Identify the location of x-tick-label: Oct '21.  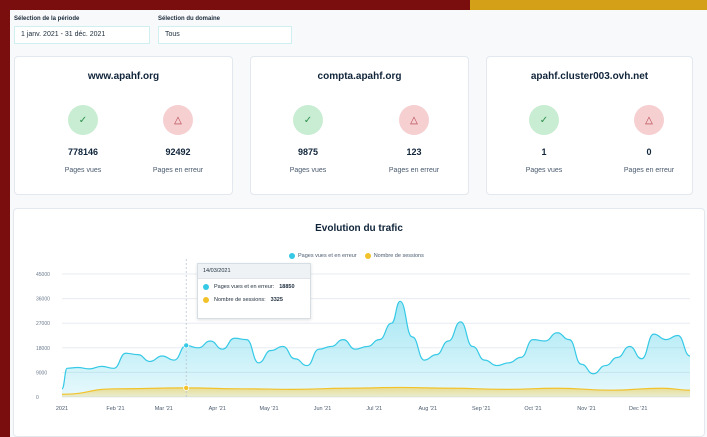
(532, 409).